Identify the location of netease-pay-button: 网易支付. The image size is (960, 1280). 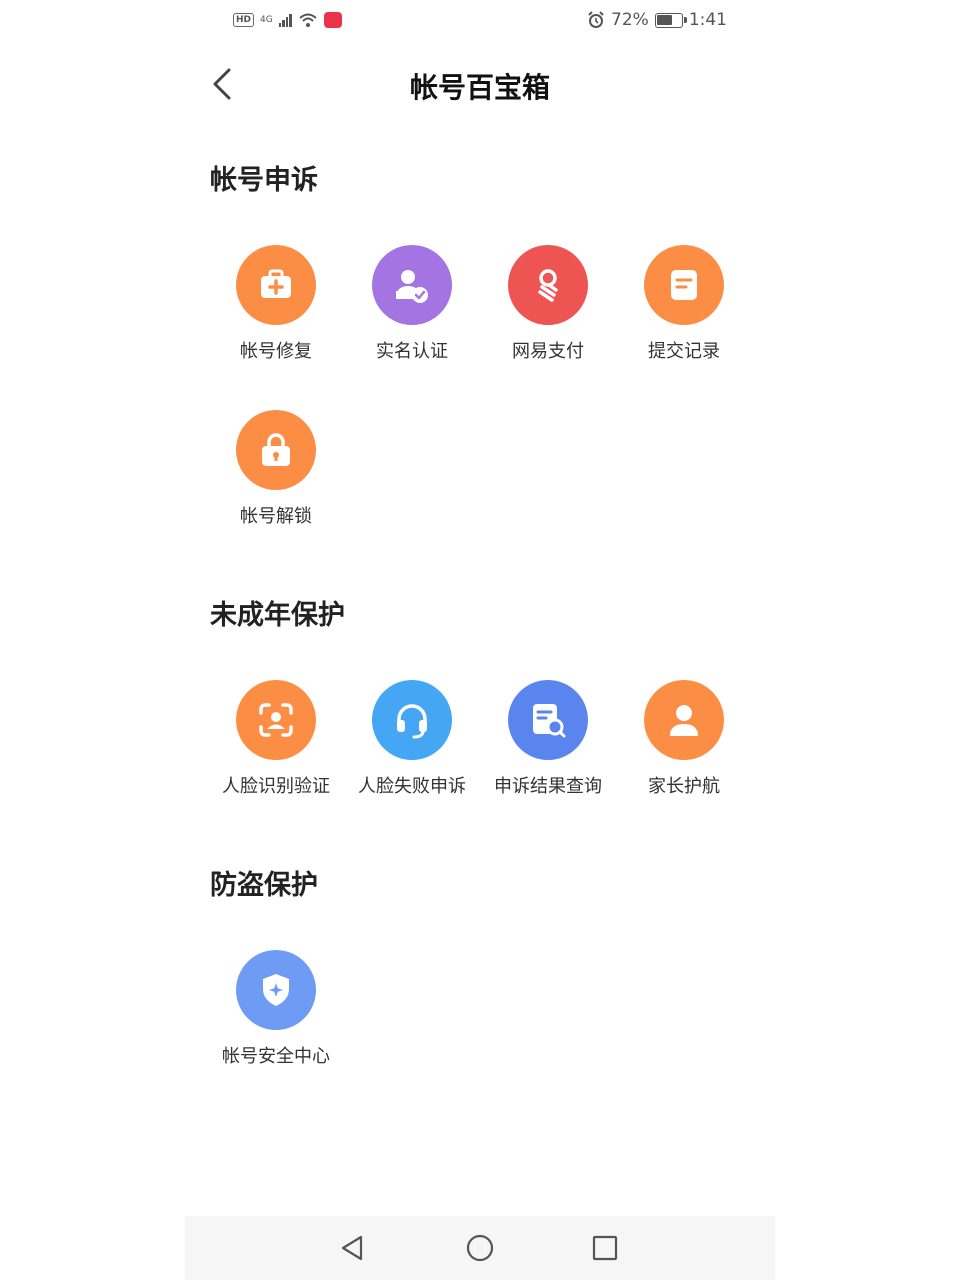
(548, 304).